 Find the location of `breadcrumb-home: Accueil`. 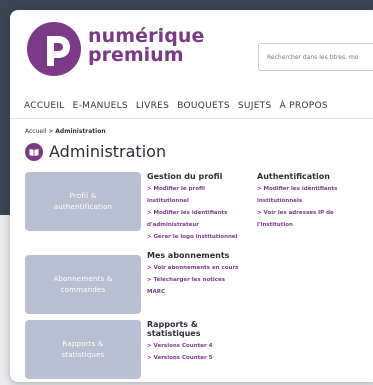

breadcrumb-home: Accueil is located at coordinates (35, 131).